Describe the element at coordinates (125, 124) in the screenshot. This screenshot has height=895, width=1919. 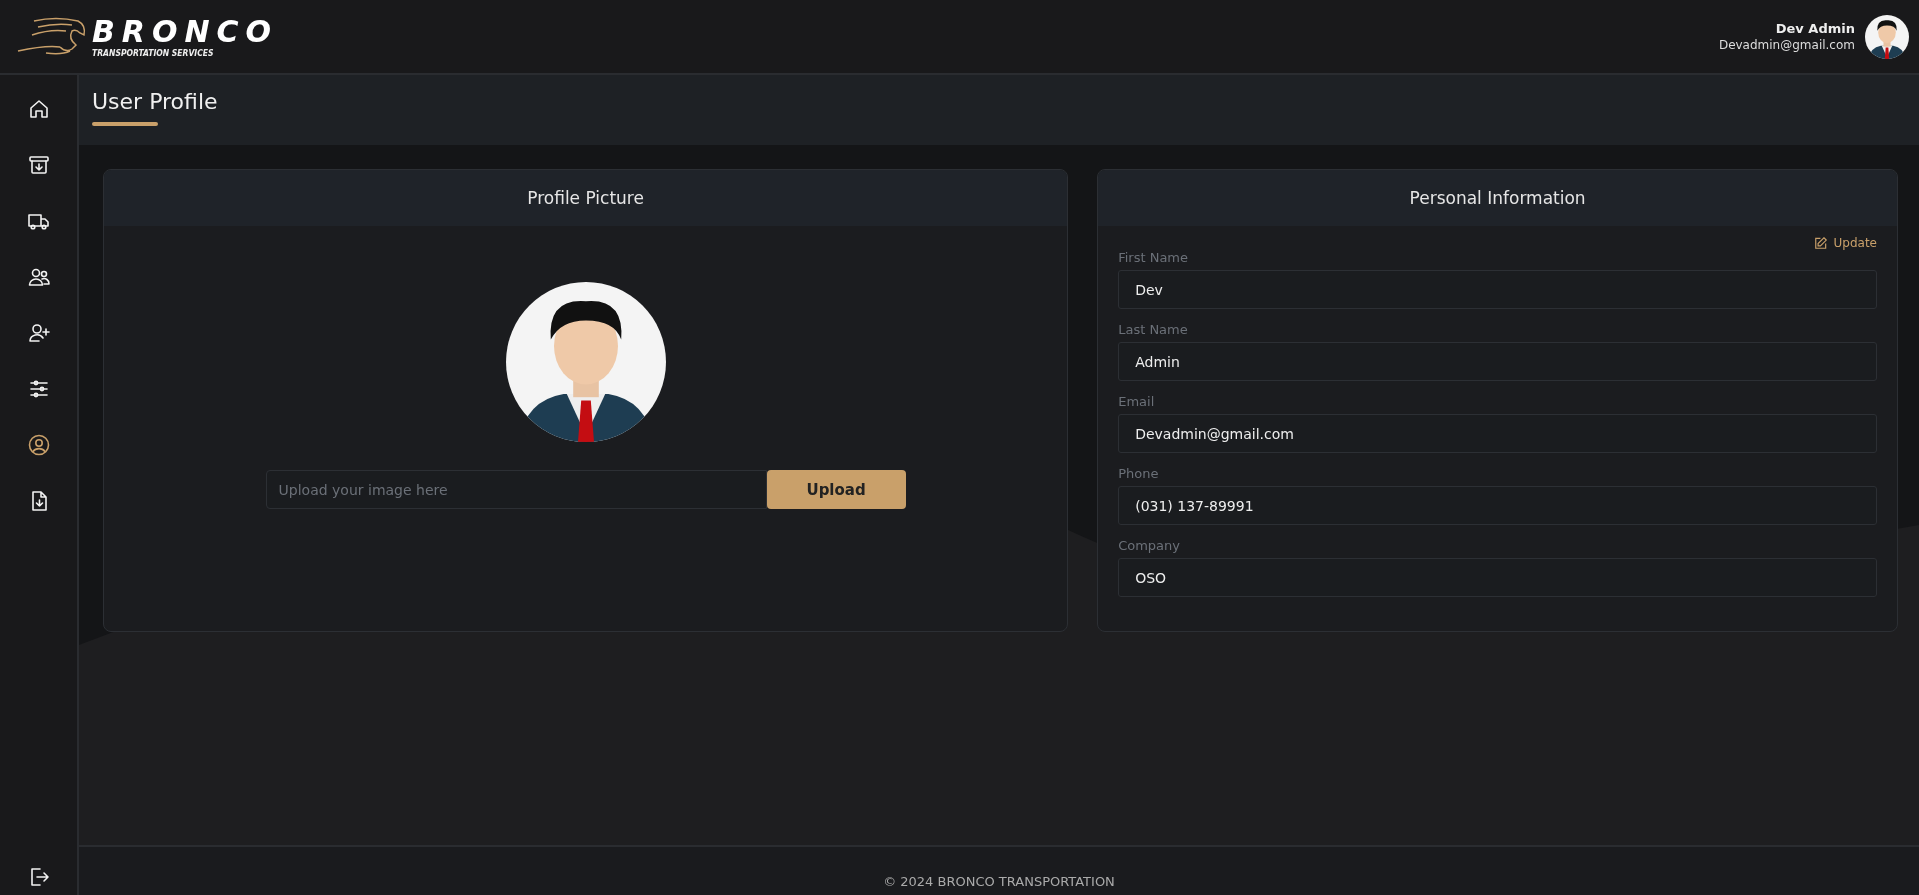
I see `title-underline` at that location.